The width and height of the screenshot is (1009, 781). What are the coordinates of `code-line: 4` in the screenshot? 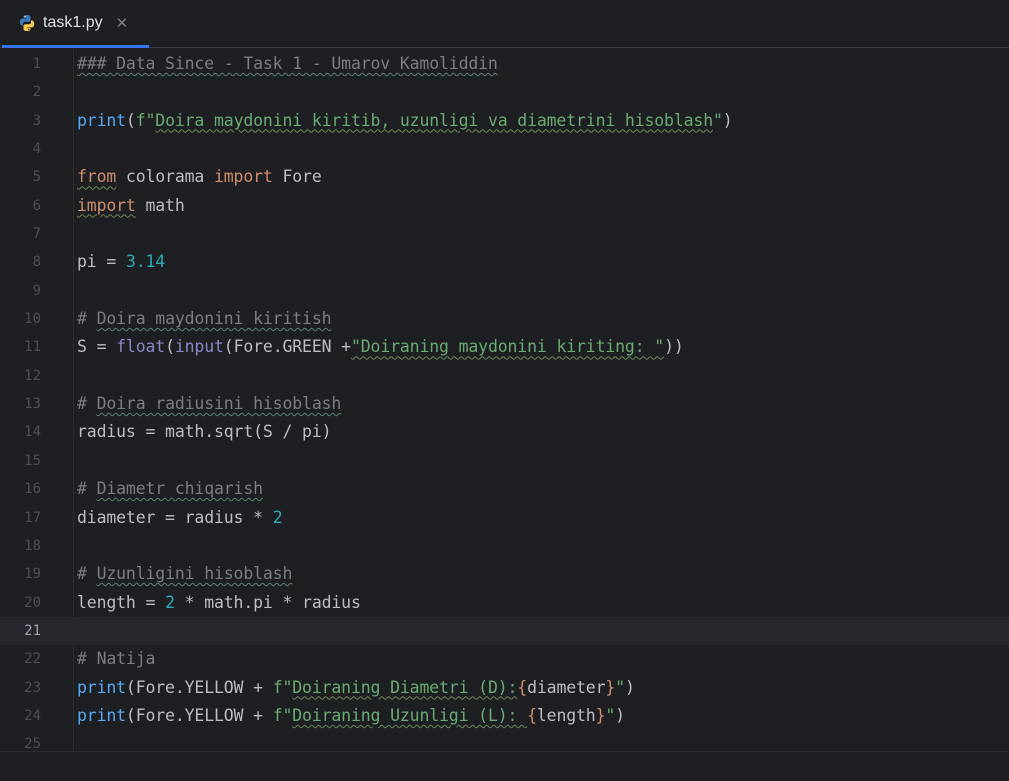 It's located at (504, 149).